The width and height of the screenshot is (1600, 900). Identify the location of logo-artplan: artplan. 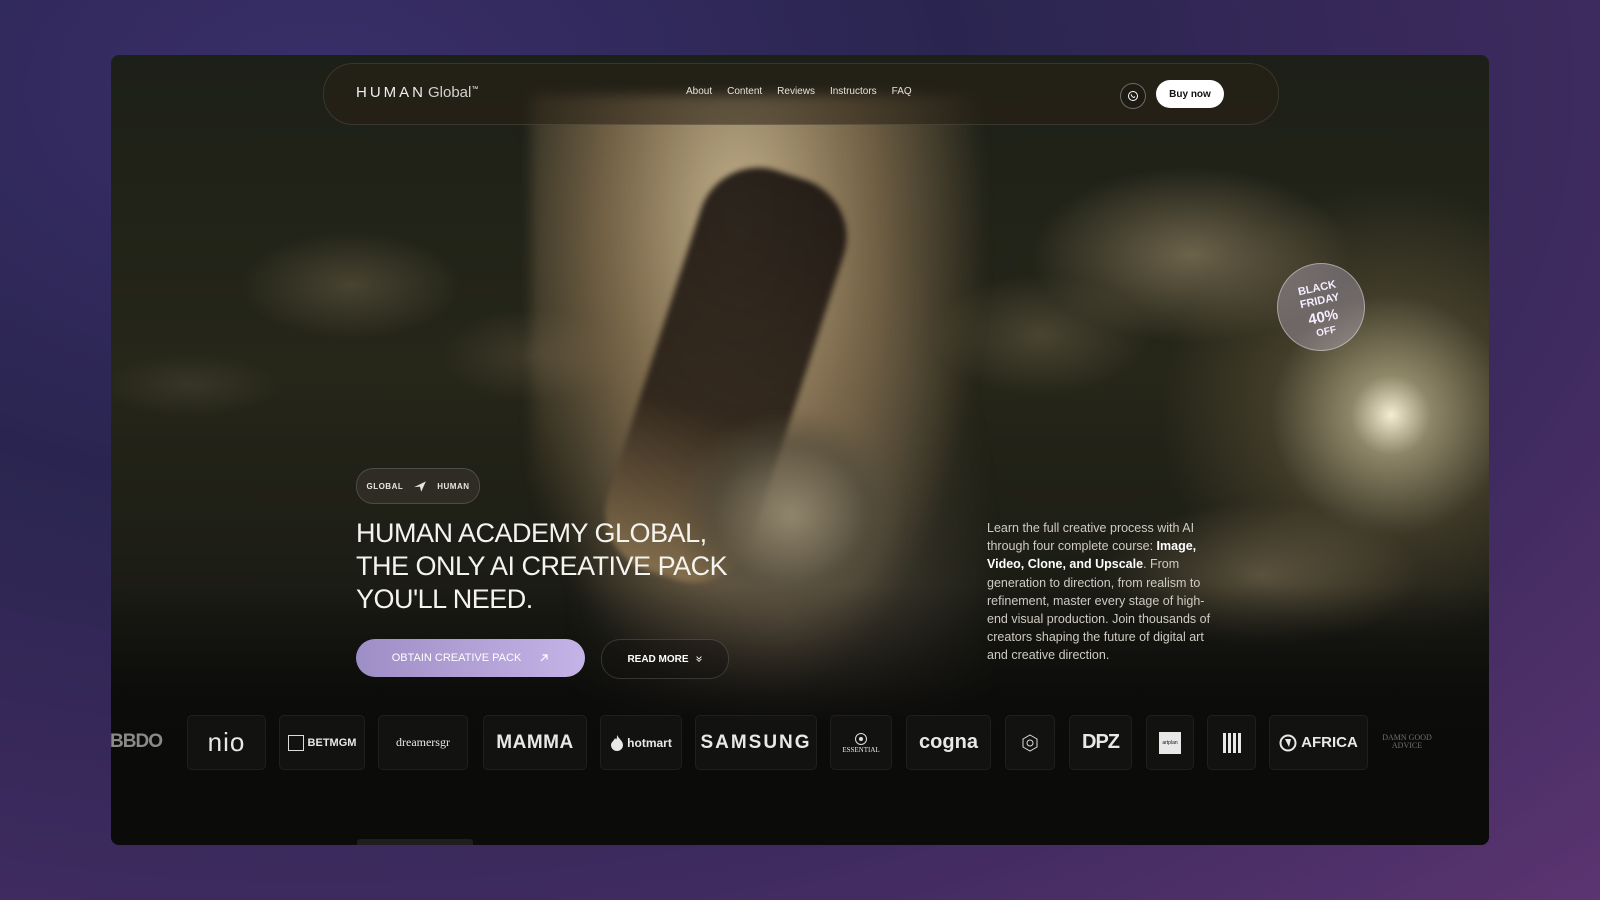
(1170, 742).